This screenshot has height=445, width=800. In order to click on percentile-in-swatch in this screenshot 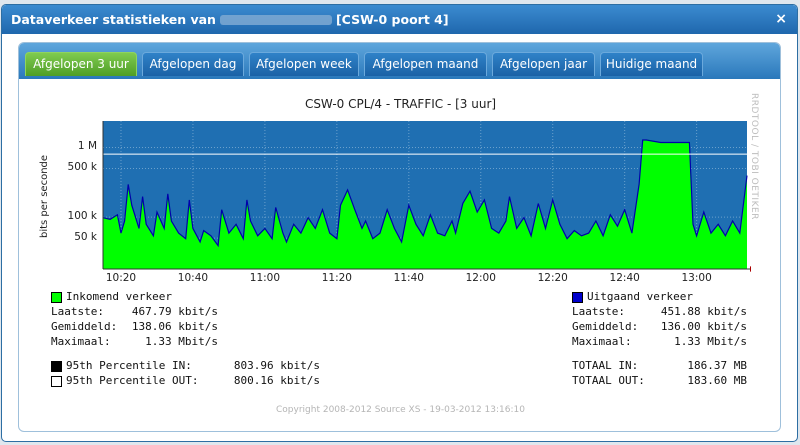, I will do `click(56, 366)`.